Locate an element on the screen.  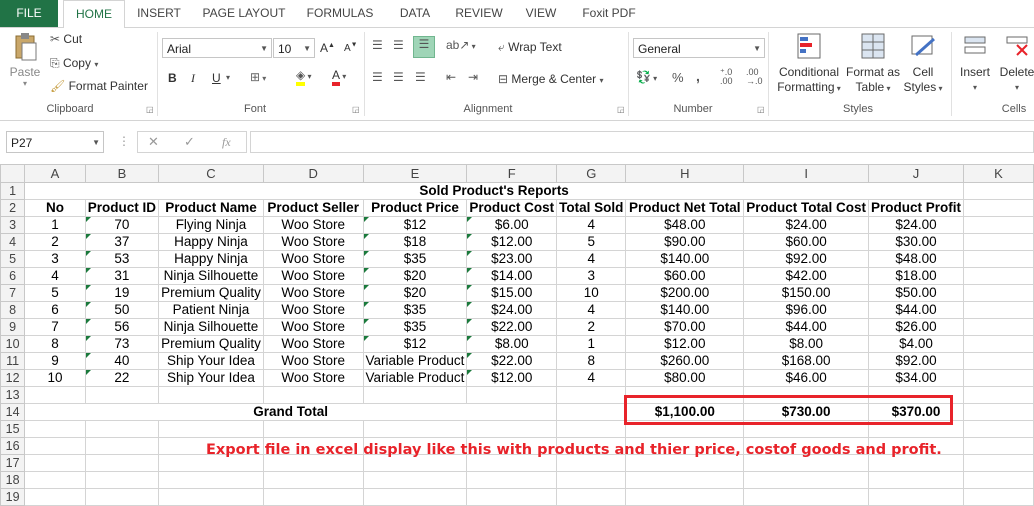
table-cell: 4 is located at coordinates (55, 276).